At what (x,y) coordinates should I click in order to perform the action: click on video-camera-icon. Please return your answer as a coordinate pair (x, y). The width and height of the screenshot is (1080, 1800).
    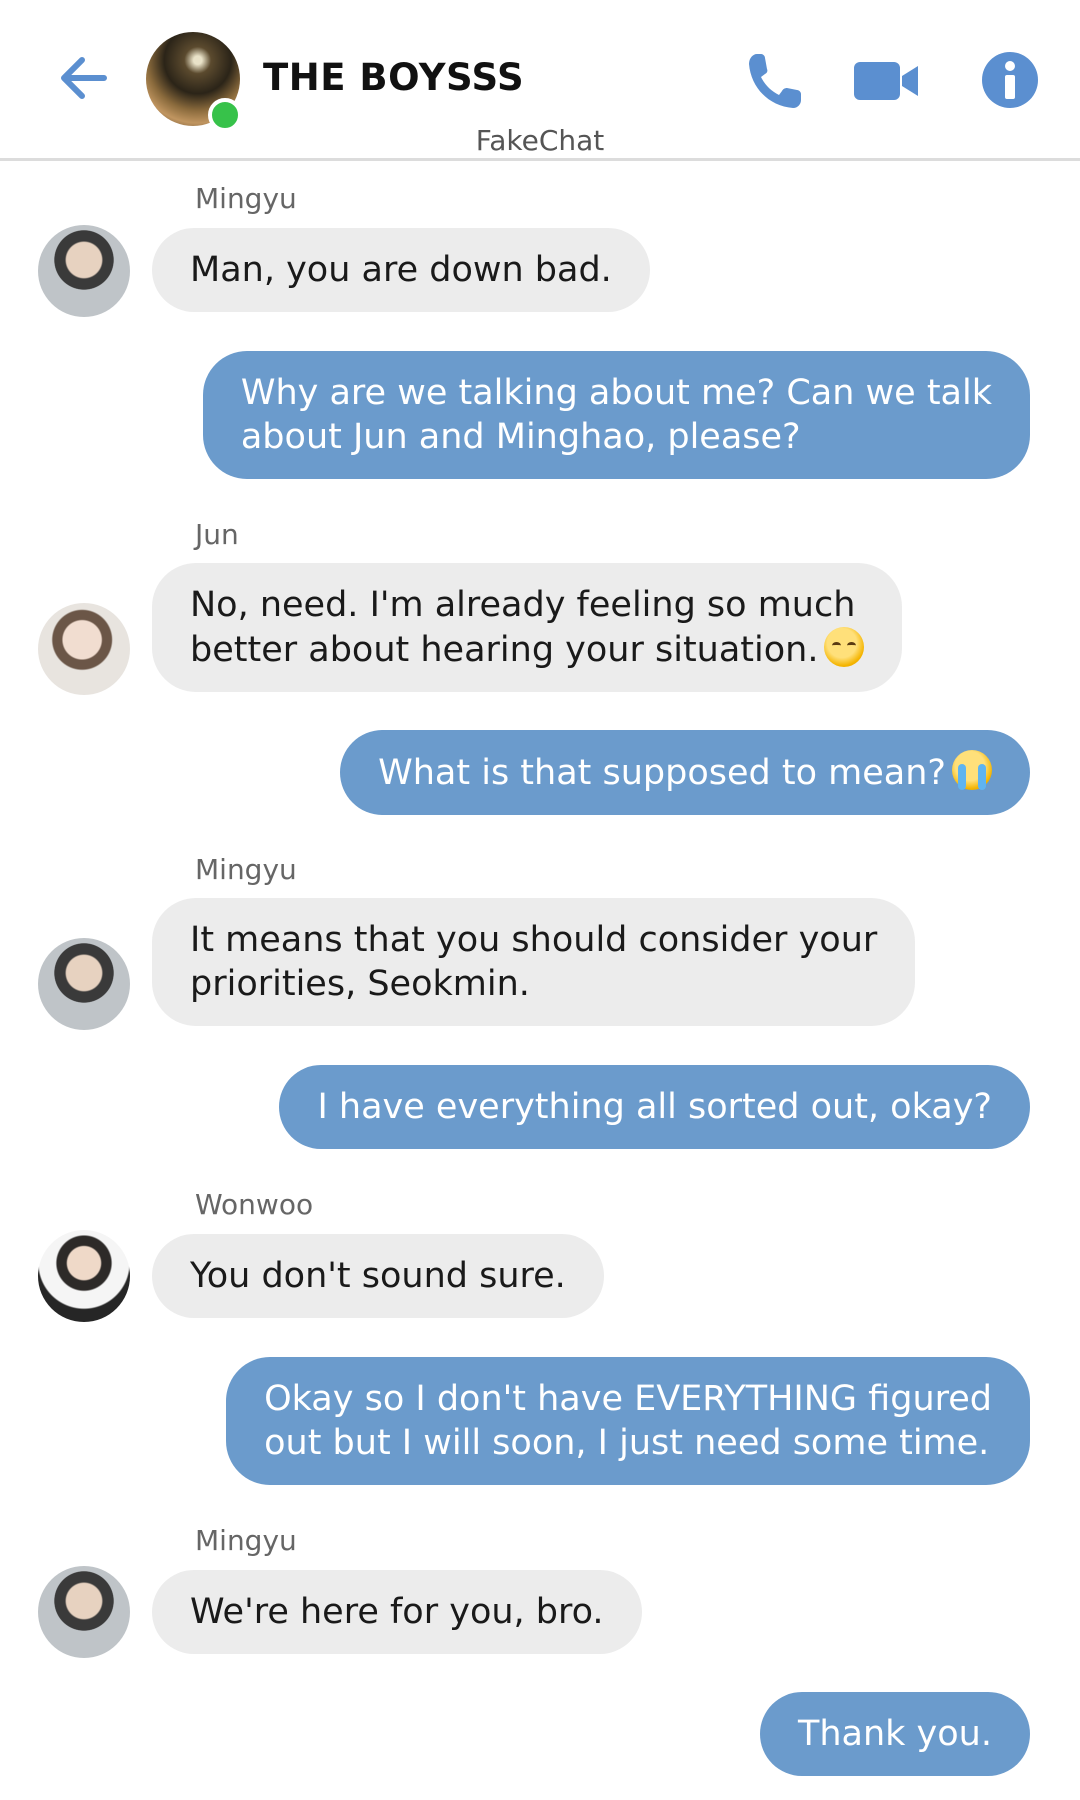
    Looking at the image, I should click on (887, 80).